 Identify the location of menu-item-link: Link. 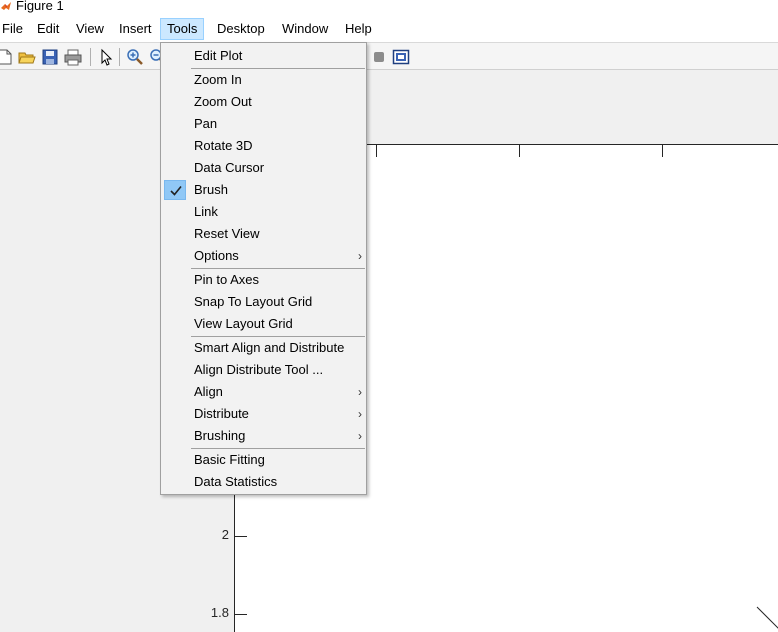
(263, 212).